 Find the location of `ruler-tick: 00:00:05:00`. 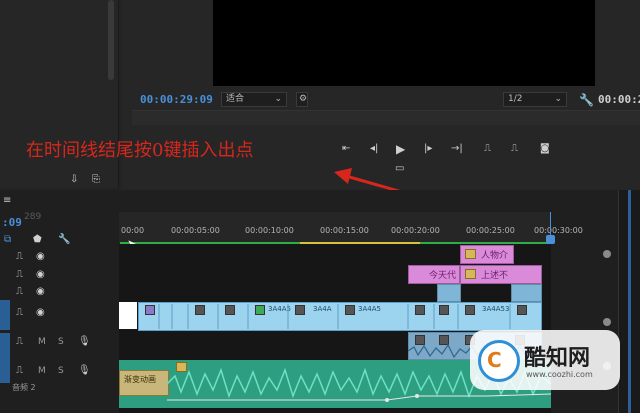

ruler-tick: 00:00:05:00 is located at coordinates (195, 230).